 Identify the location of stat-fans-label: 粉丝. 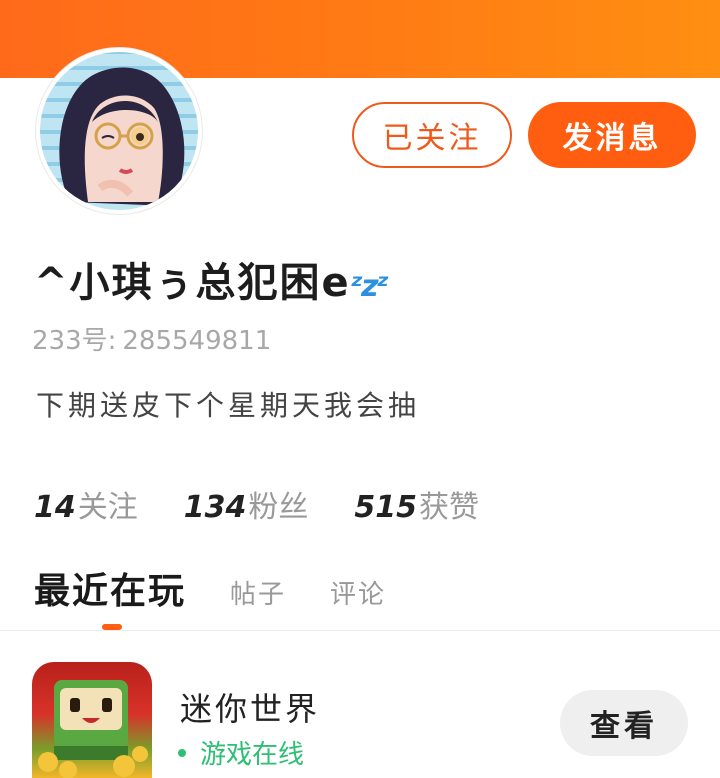
(278, 507).